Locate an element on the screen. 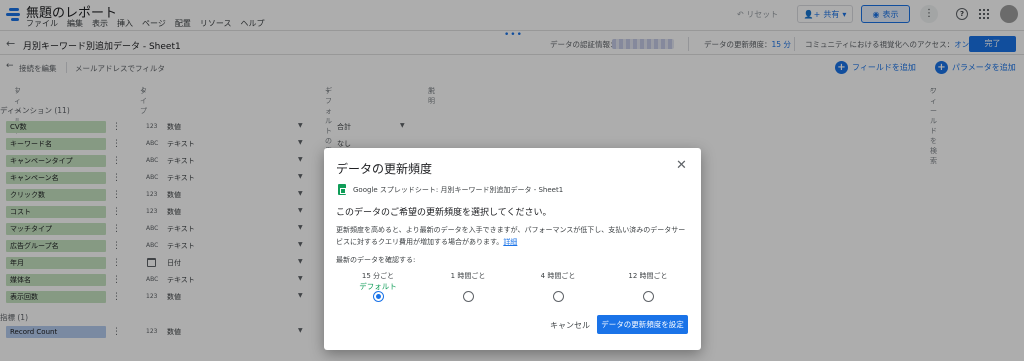  dialog-source: Google スプレッドシート: 月別キーワード別追加データ - Sheet1 is located at coordinates (458, 190).